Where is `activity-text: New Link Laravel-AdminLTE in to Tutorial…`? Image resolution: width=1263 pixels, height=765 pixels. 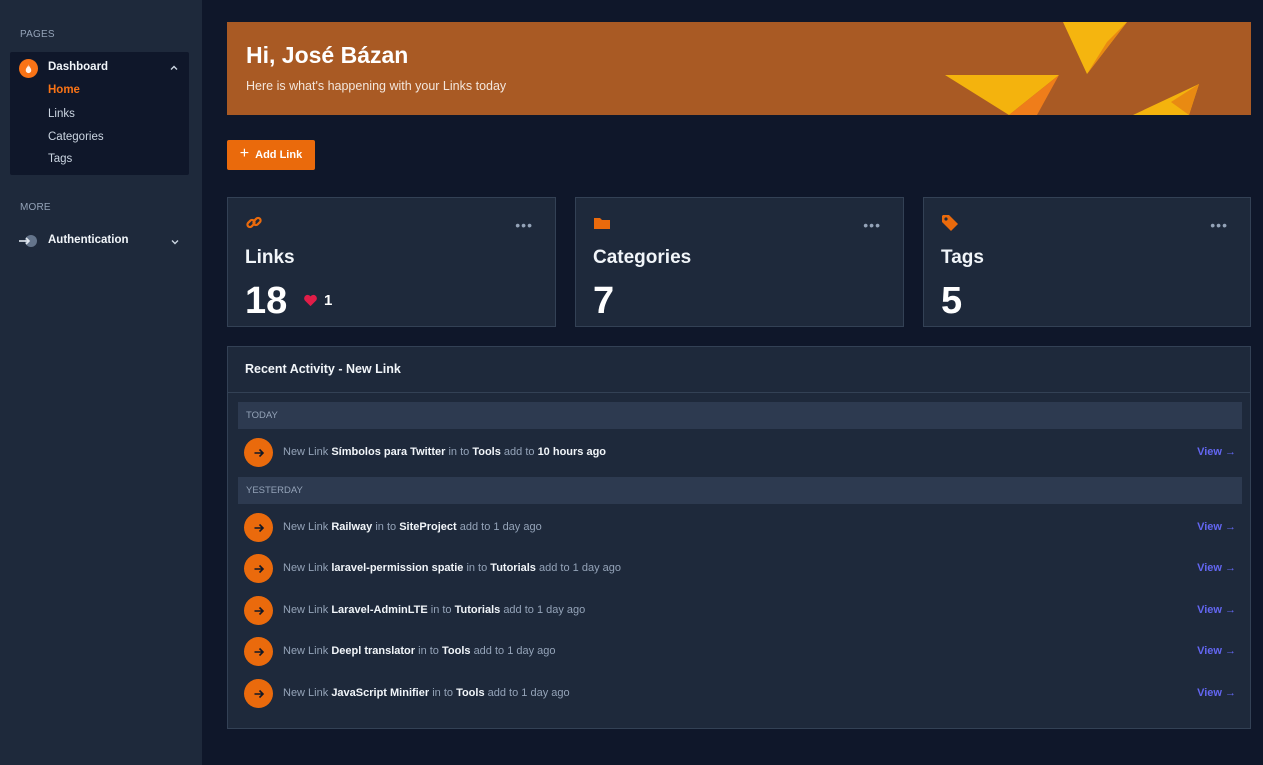 activity-text: New Link Laravel-AdminLTE in to Tutorial… is located at coordinates (434, 610).